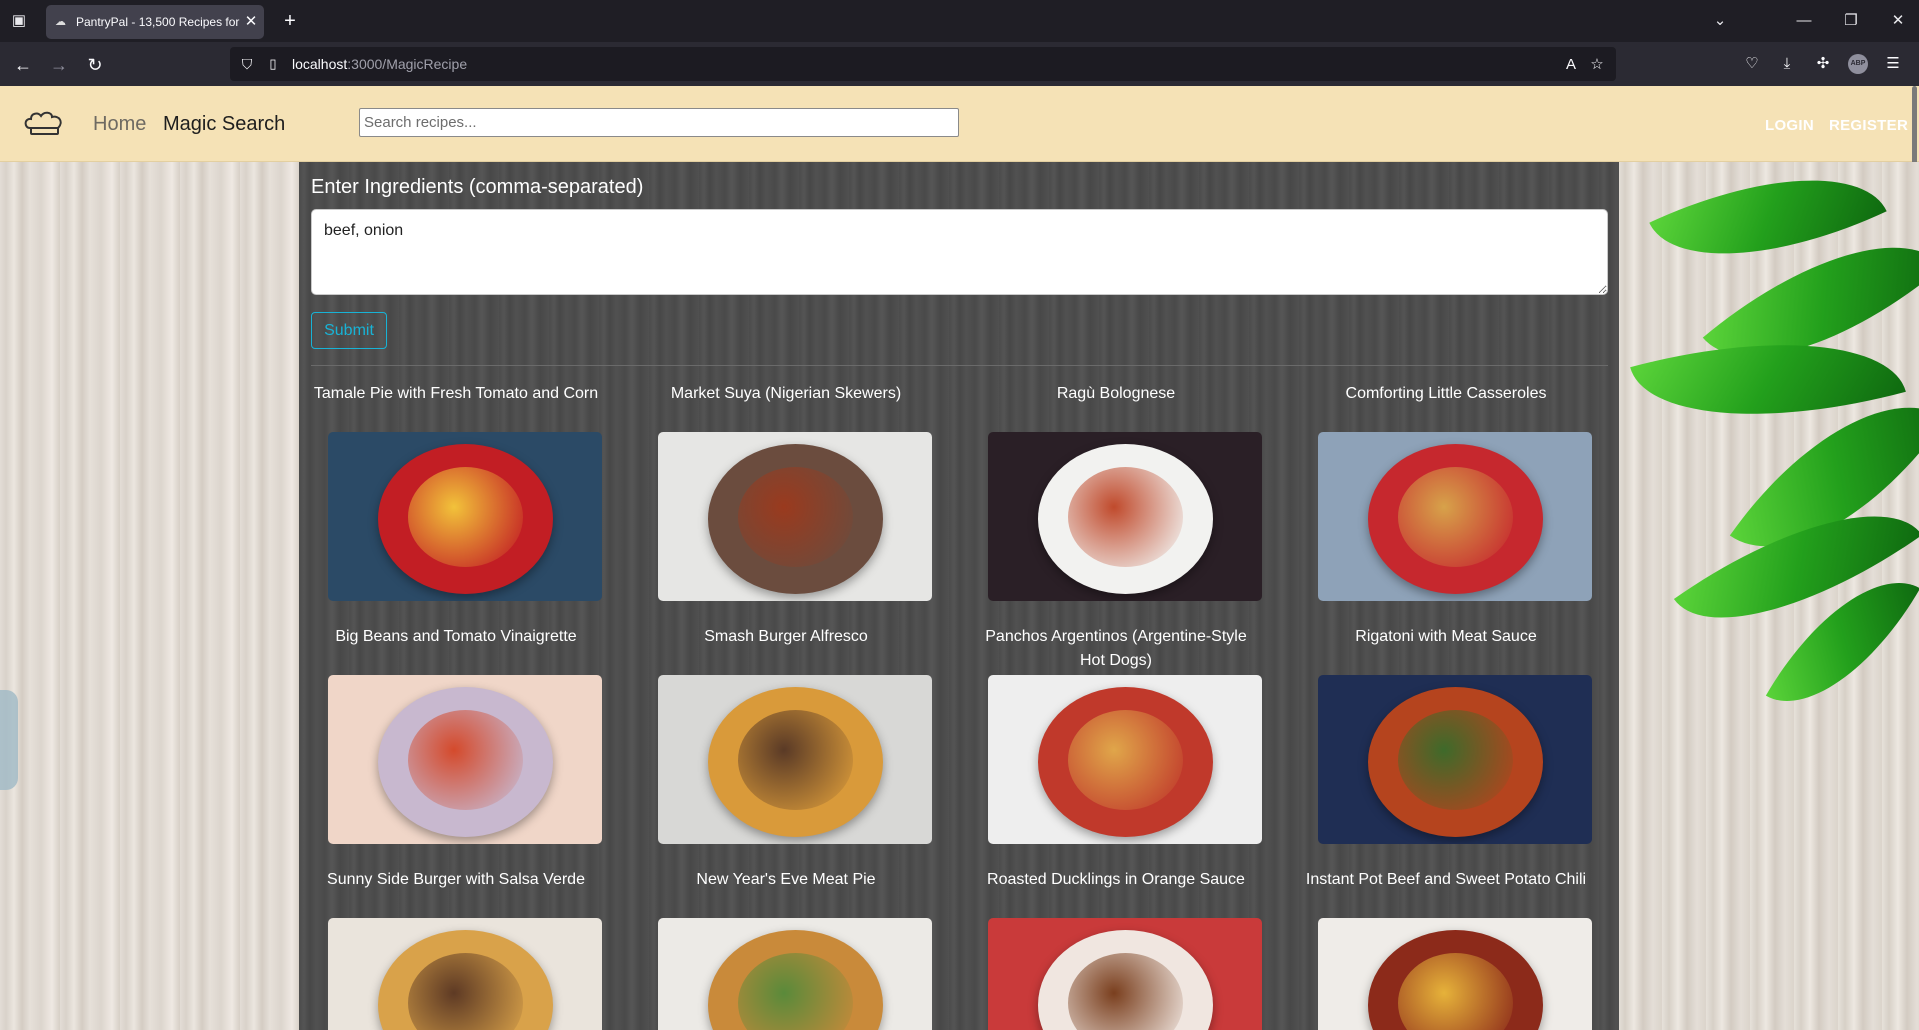 Image resolution: width=1919 pixels, height=1030 pixels. What do you see at coordinates (119, 125) in the screenshot?
I see `nav-home-link: Home` at bounding box center [119, 125].